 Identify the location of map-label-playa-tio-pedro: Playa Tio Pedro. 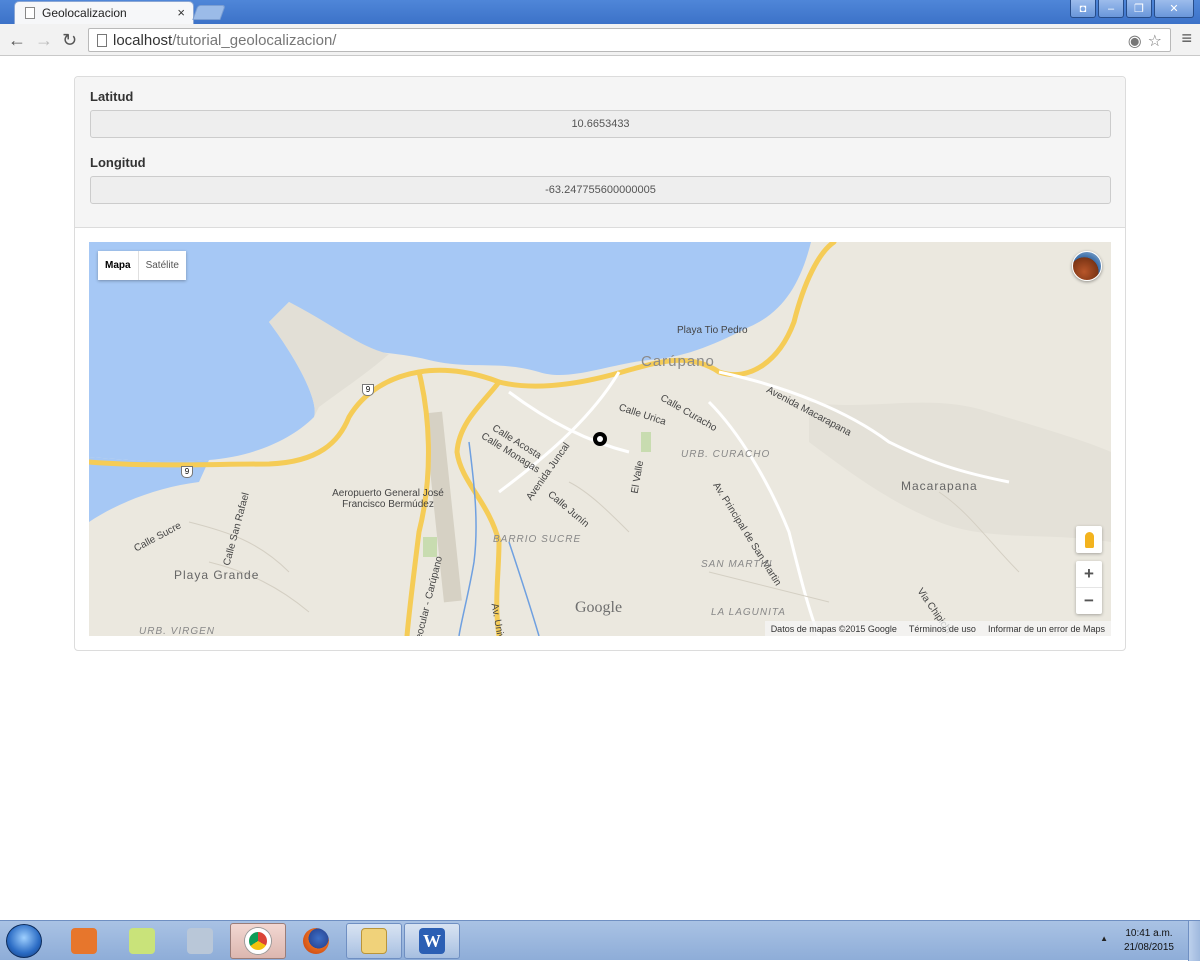
(712, 330).